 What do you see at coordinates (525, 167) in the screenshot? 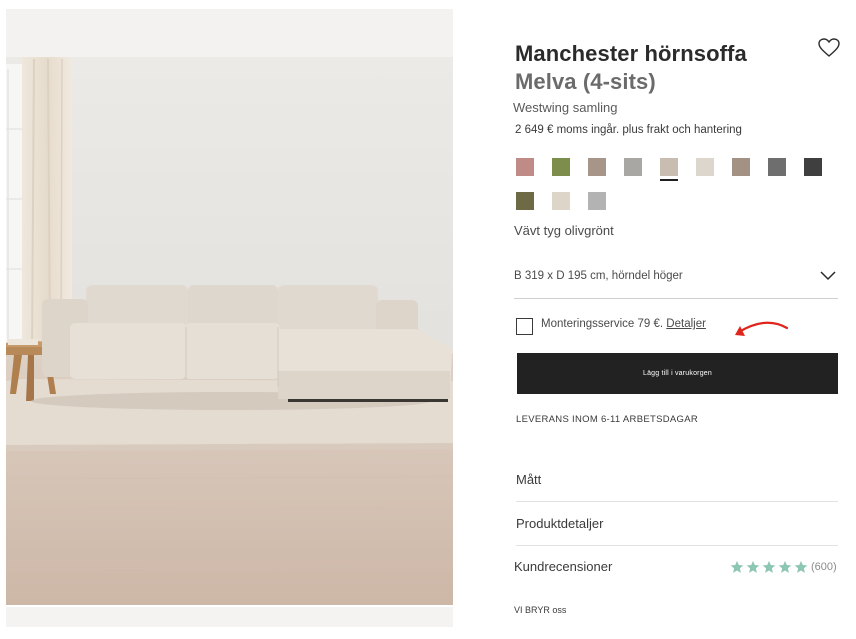
I see `color-swatch-rose` at bounding box center [525, 167].